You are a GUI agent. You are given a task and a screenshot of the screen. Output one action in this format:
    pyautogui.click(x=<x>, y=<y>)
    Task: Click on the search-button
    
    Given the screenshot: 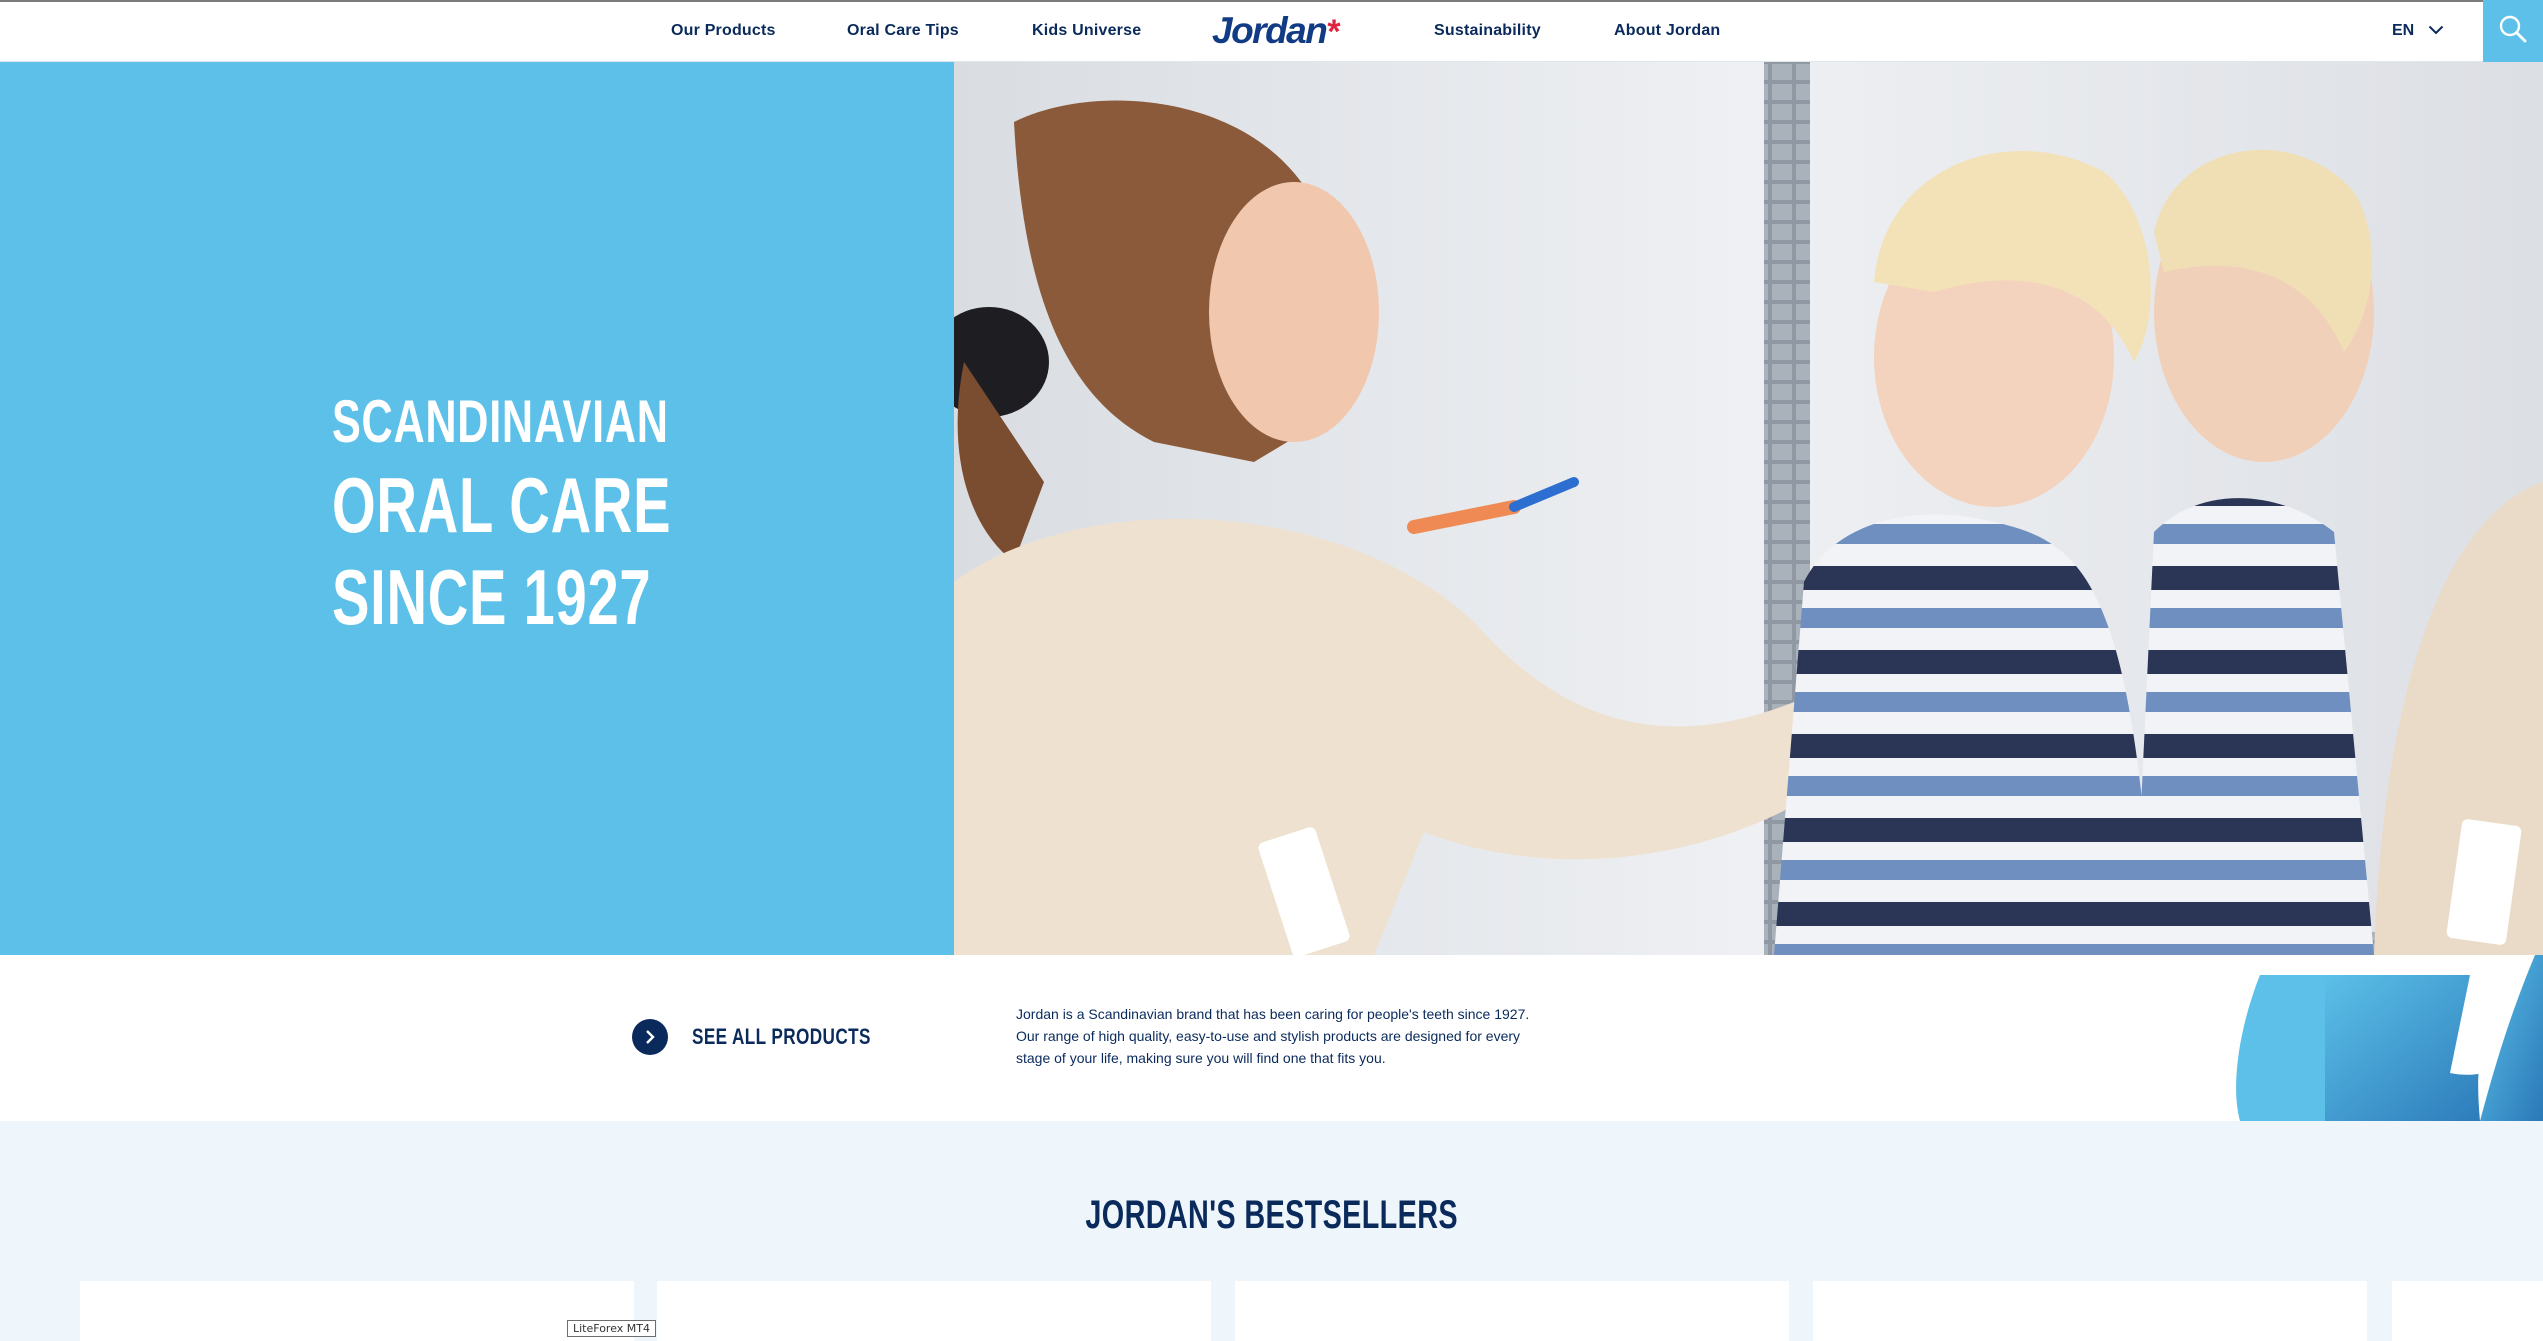 What is the action you would take?
    pyautogui.click(x=2513, y=31)
    